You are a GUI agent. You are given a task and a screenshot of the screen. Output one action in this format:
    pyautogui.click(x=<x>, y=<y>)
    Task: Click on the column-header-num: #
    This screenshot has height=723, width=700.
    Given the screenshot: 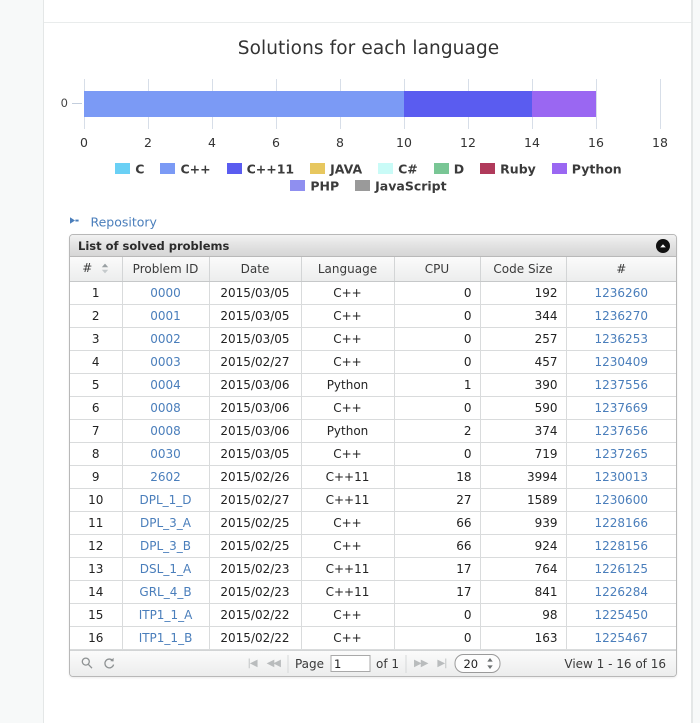 What is the action you would take?
    pyautogui.click(x=96, y=269)
    